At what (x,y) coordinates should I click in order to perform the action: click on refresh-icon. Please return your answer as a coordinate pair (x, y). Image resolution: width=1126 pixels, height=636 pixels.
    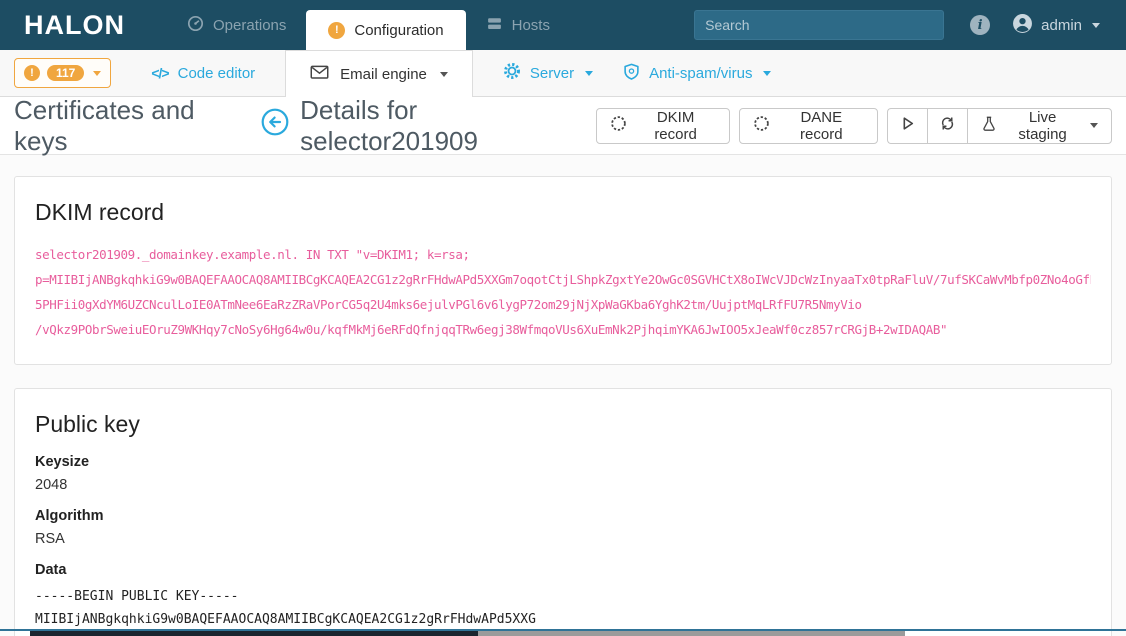
    Looking at the image, I should click on (947, 125).